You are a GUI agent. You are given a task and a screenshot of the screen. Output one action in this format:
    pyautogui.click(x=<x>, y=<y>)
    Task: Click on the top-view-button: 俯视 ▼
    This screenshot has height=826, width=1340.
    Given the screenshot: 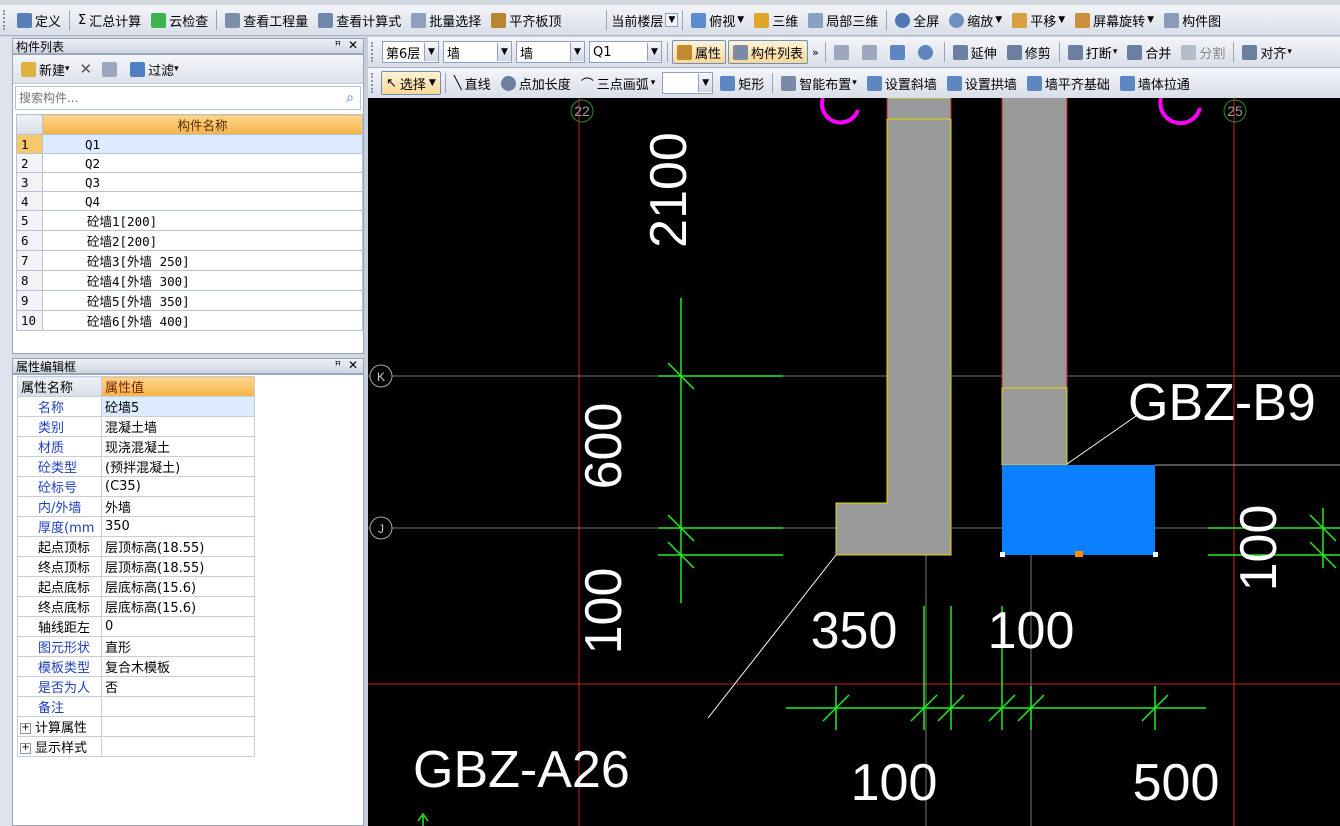 What is the action you would take?
    pyautogui.click(x=717, y=20)
    